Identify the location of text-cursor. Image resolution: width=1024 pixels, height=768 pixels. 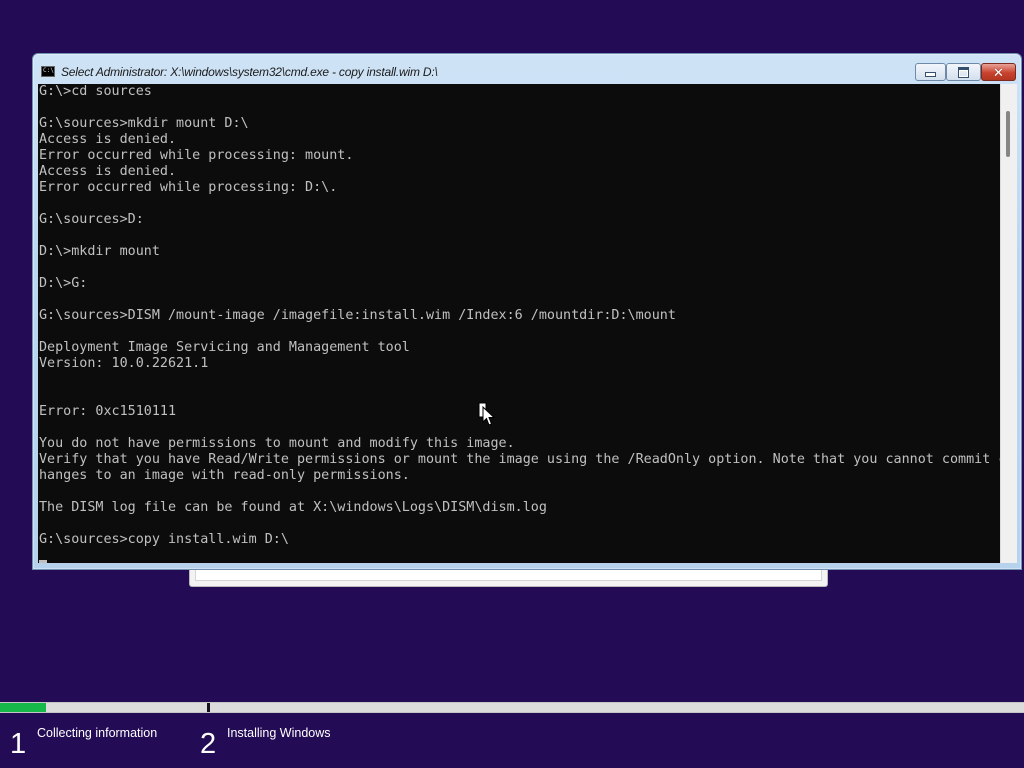
(43, 561).